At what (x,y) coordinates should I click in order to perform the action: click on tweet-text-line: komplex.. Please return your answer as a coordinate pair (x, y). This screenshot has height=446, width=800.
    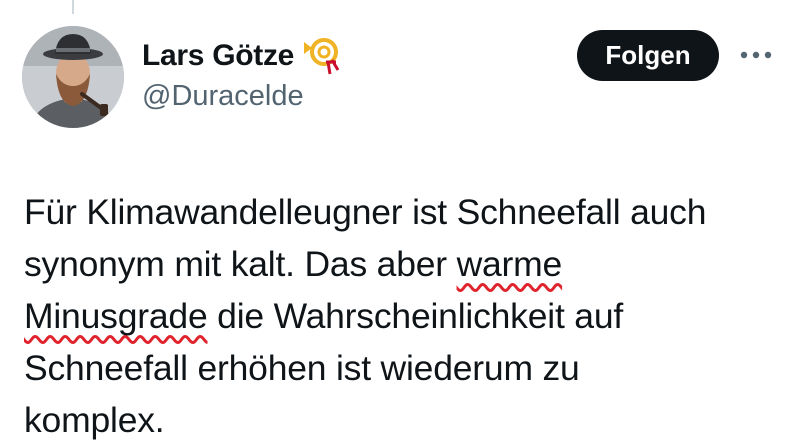
    Looking at the image, I should click on (409, 420).